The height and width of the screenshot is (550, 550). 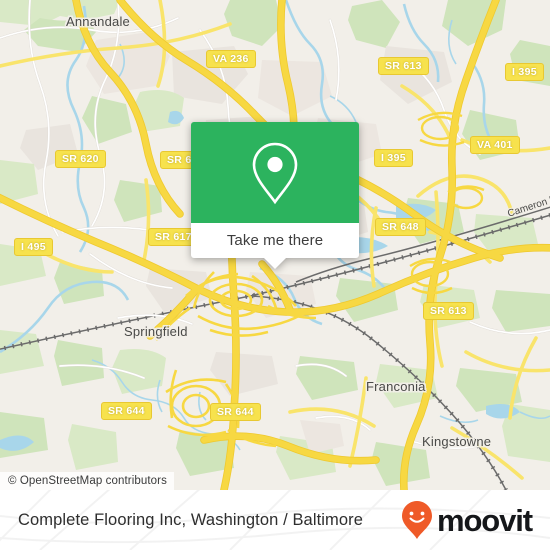 What do you see at coordinates (416, 520) in the screenshot?
I see `moovit-pin-icon` at bounding box center [416, 520].